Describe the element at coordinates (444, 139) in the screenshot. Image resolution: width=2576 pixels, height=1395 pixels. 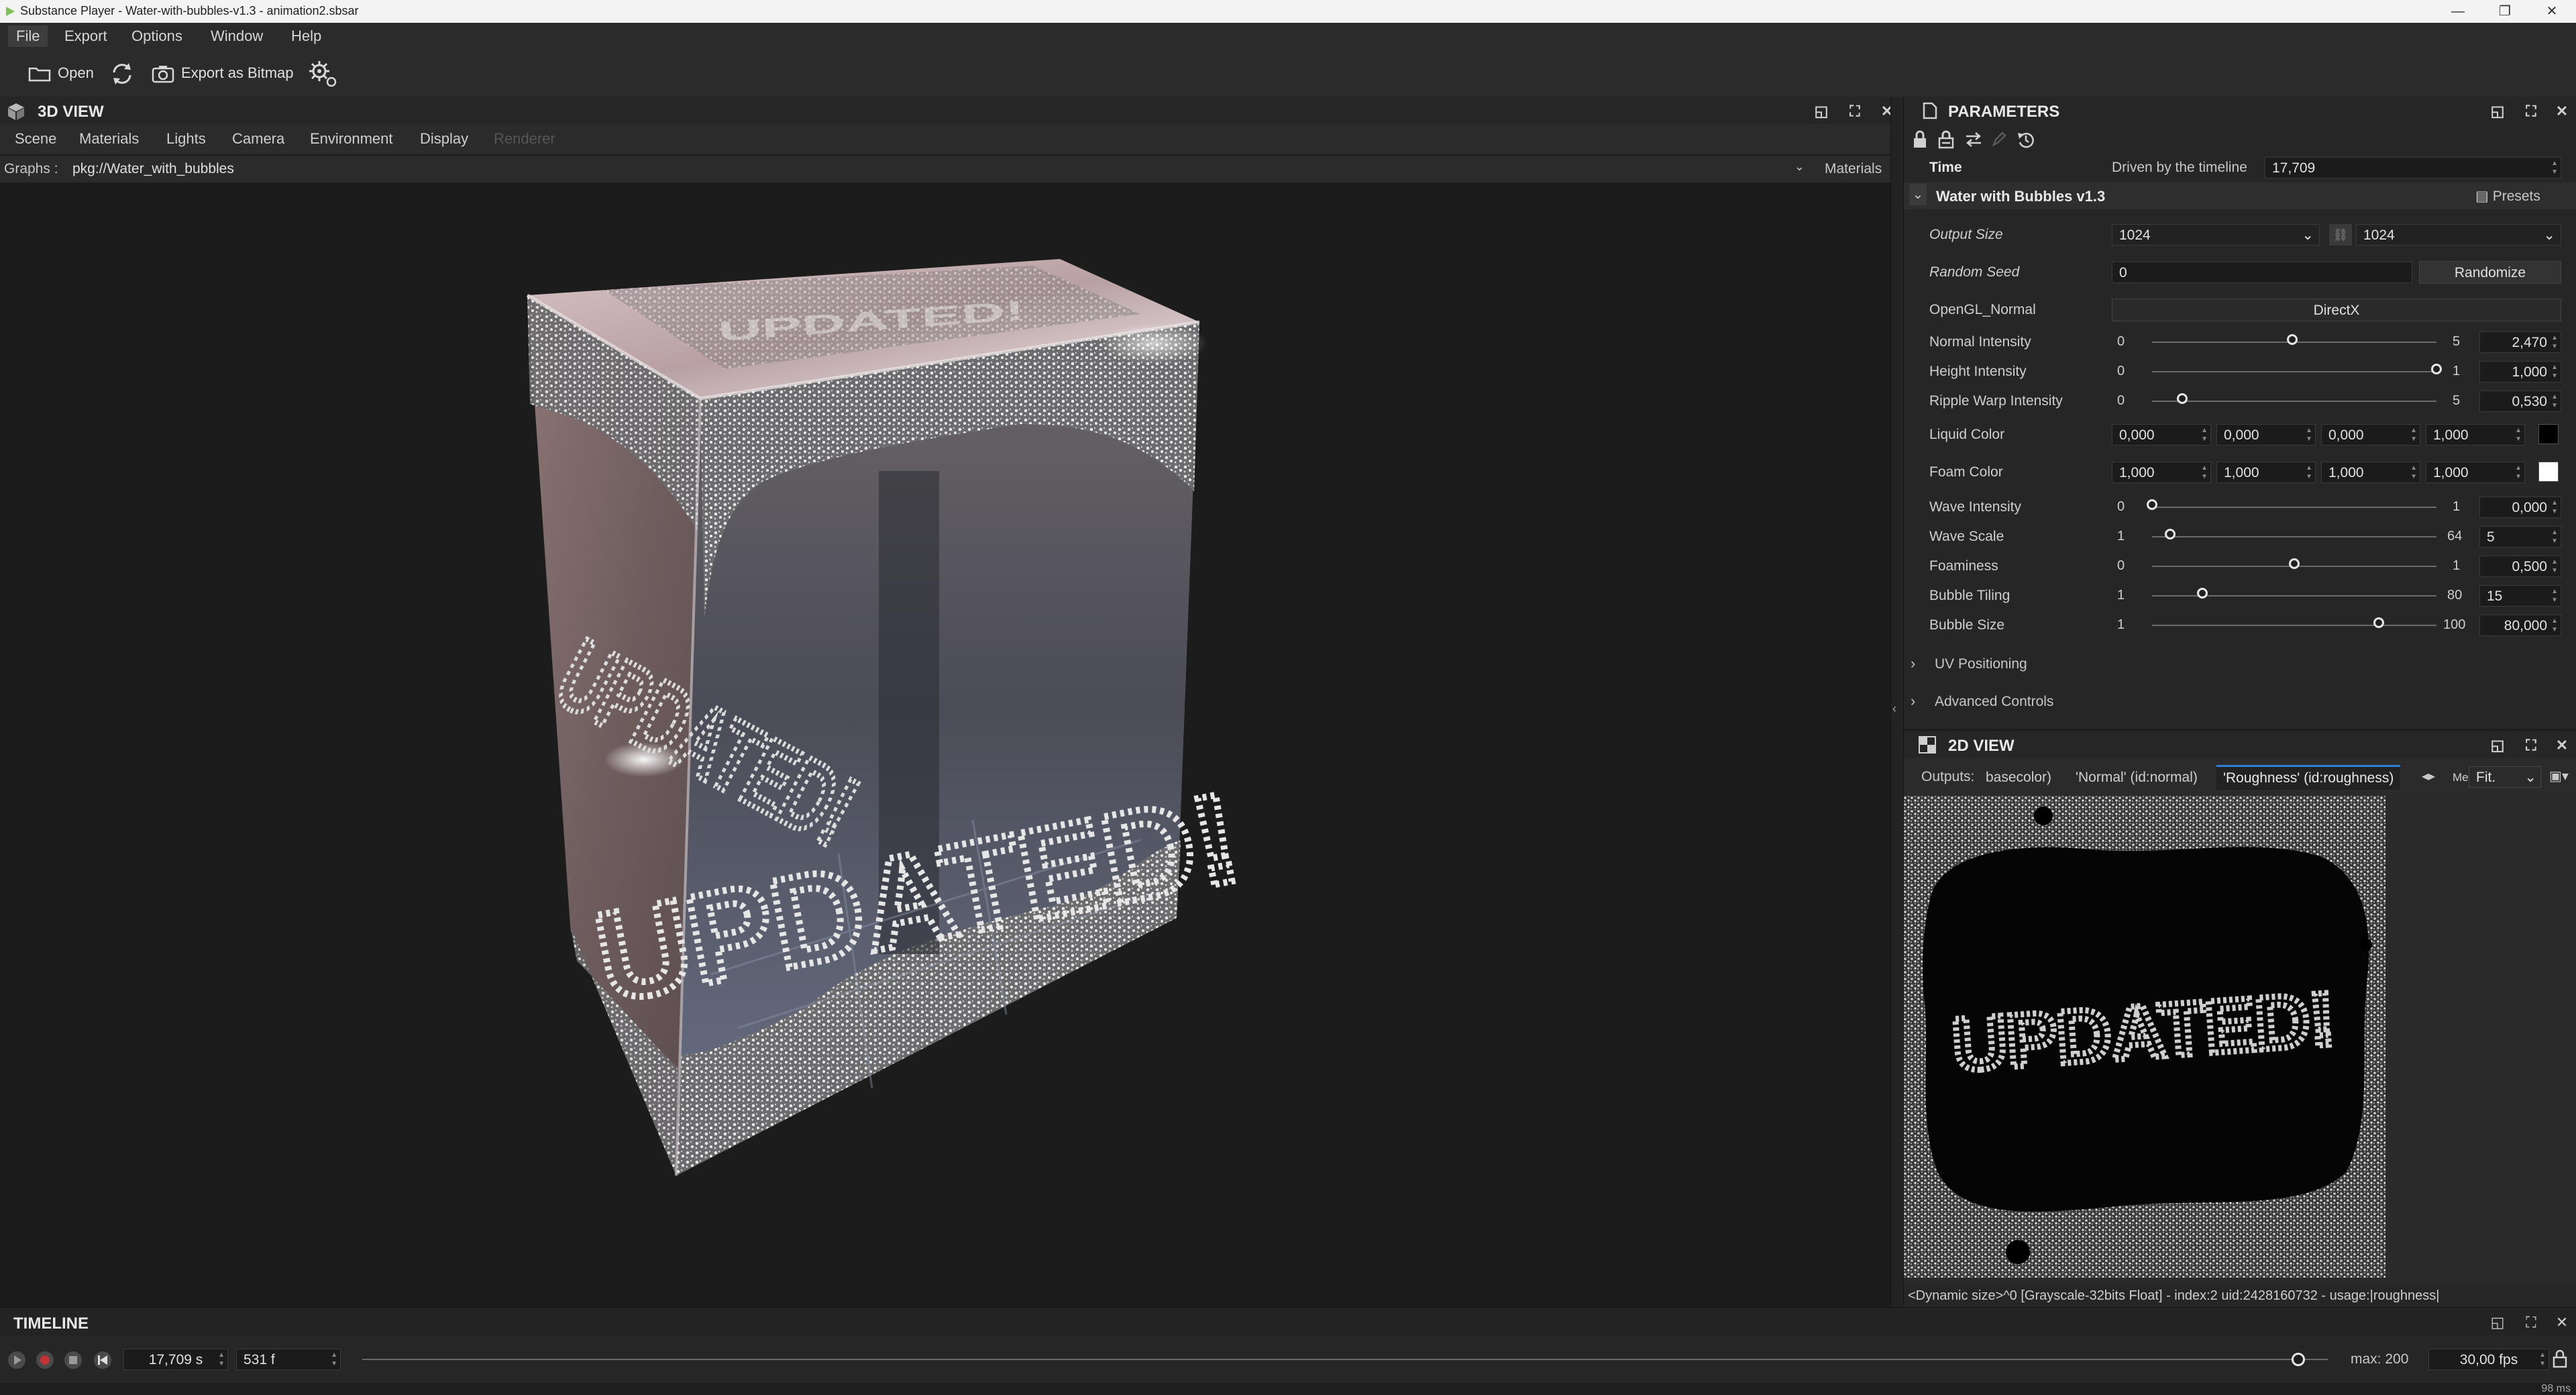
I see `tab-display: Display` at that location.